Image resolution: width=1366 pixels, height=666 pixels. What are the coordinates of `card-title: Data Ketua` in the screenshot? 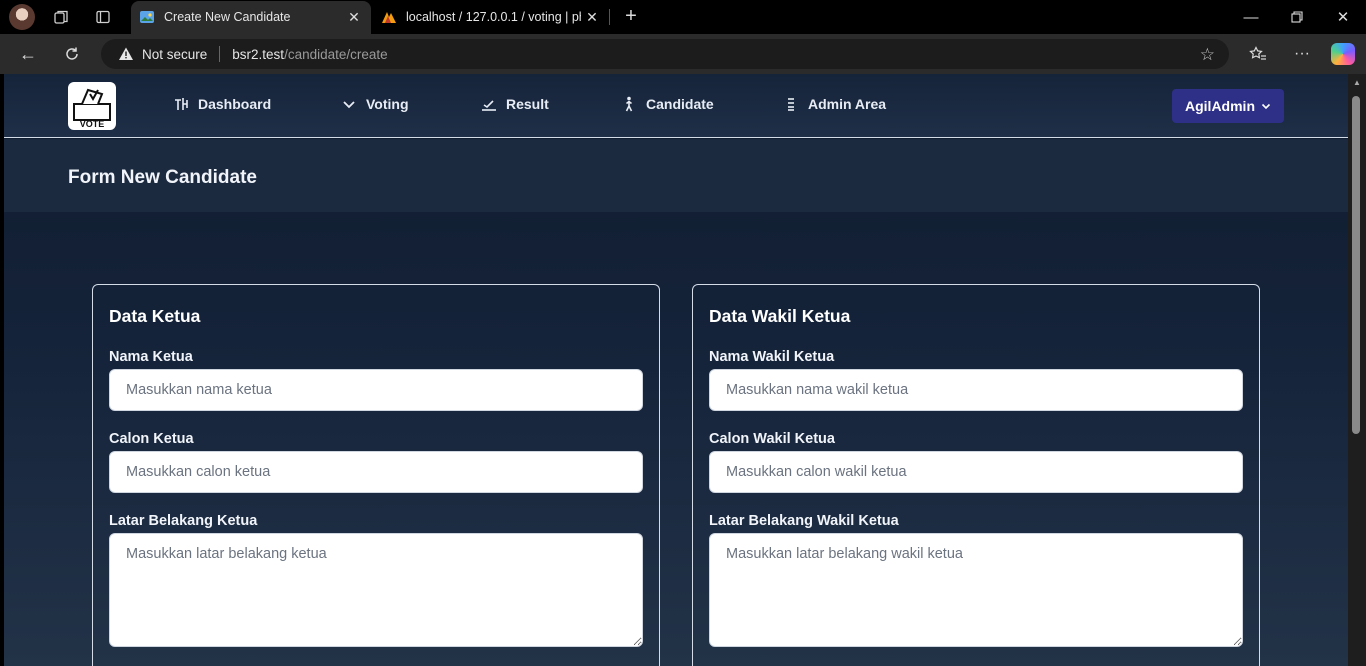 It's located at (155, 316).